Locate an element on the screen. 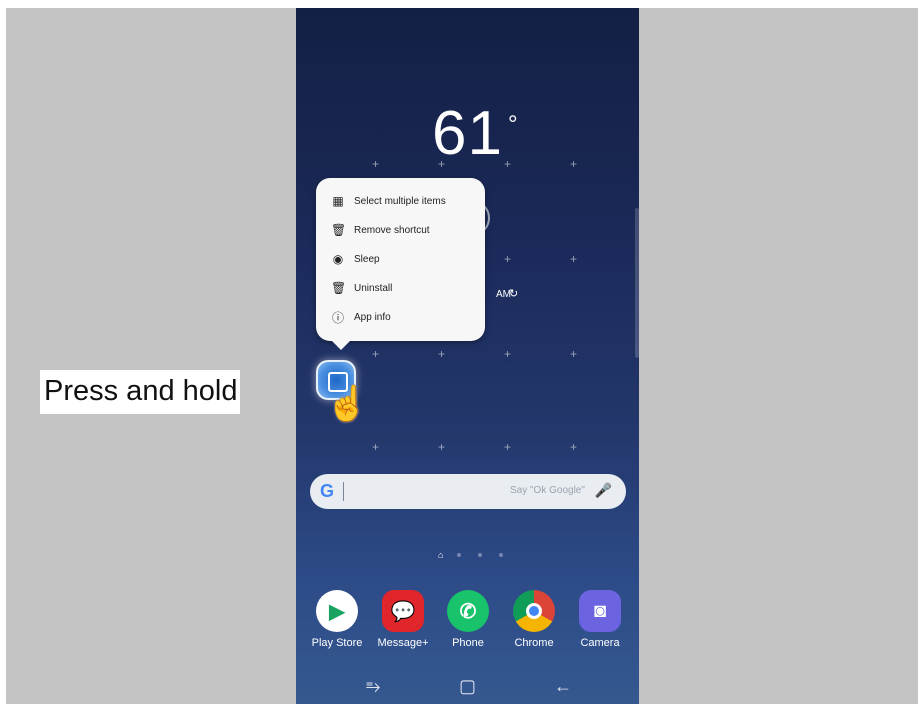 Image resolution: width=918 pixels, height=704 pixels. dock-app-label: Chrome is located at coordinates (534, 643).